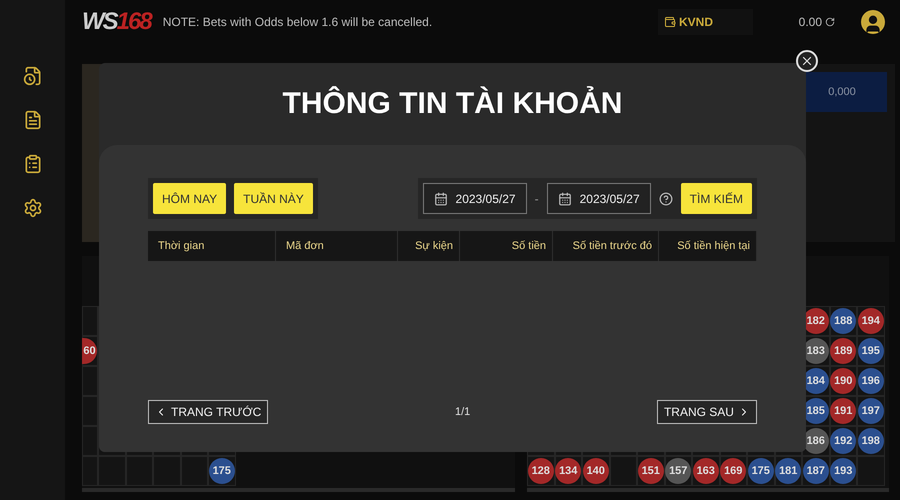 This screenshot has height=500, width=900. Describe the element at coordinates (705, 471) in the screenshot. I see `result-ball: 163` at that location.